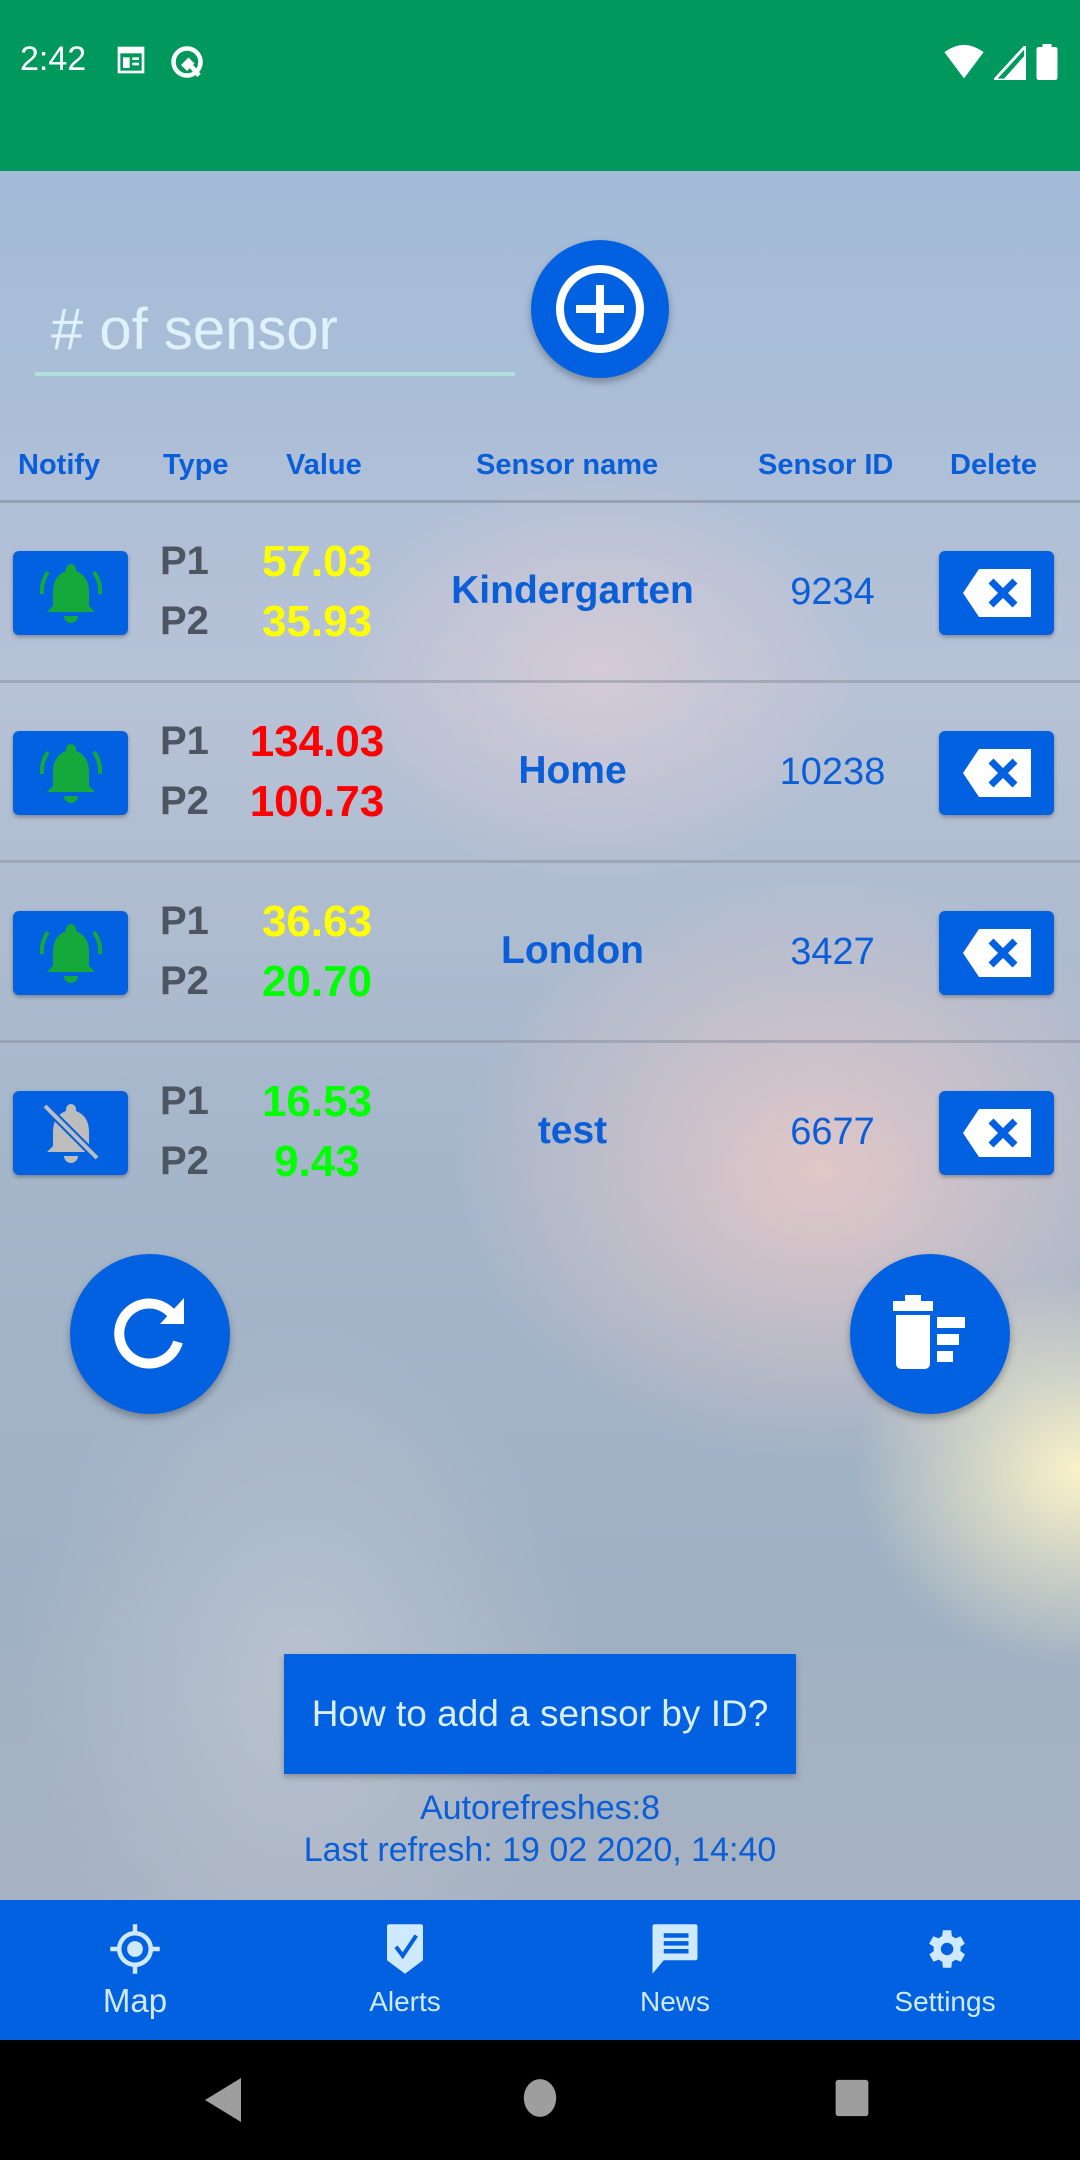 Image resolution: width=1080 pixels, height=2160 pixels. What do you see at coordinates (405, 2001) in the screenshot?
I see `nav-label-alerts: Alerts` at bounding box center [405, 2001].